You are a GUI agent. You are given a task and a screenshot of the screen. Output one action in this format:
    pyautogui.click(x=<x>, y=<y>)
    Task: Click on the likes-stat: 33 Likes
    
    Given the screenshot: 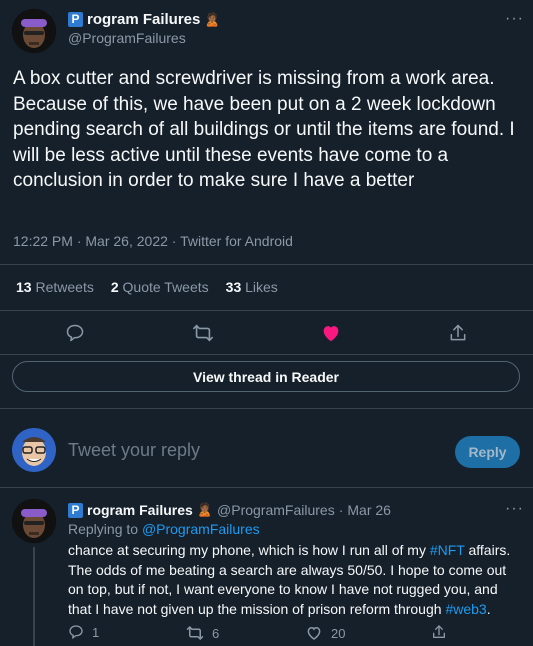 What is the action you would take?
    pyautogui.click(x=252, y=287)
    